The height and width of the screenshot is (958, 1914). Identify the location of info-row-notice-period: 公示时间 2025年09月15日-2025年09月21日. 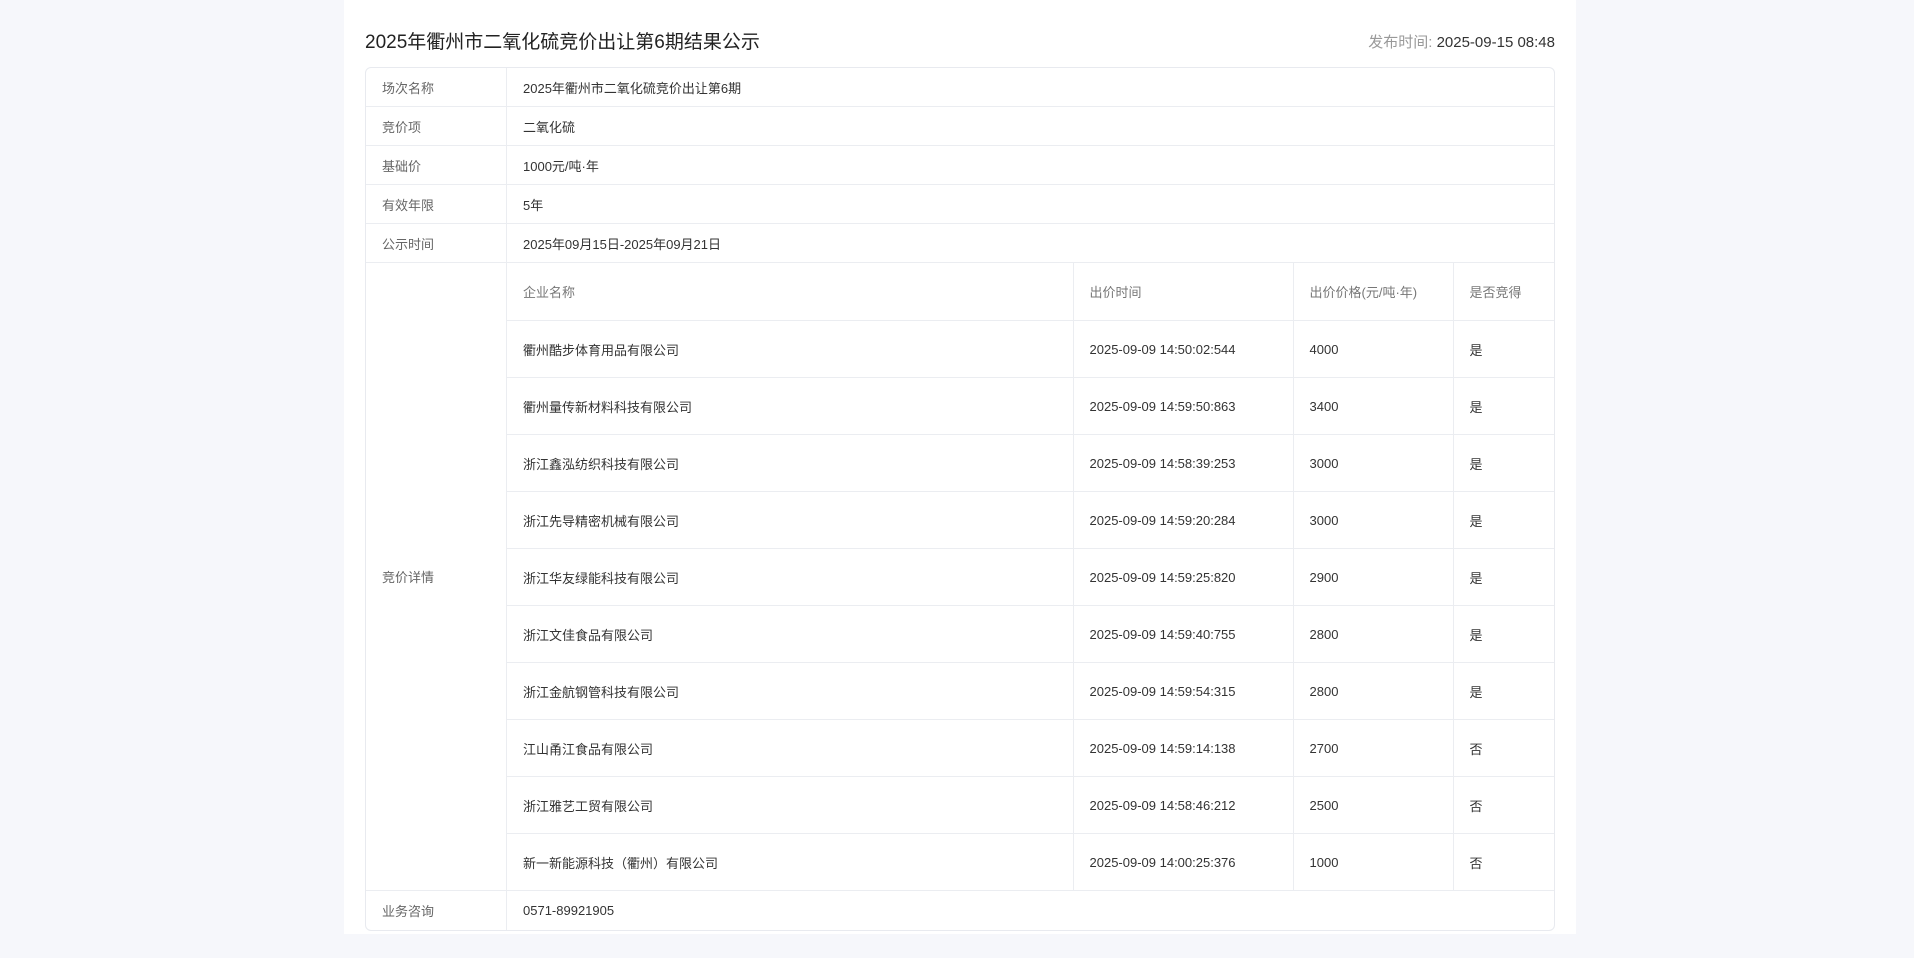
(960, 243).